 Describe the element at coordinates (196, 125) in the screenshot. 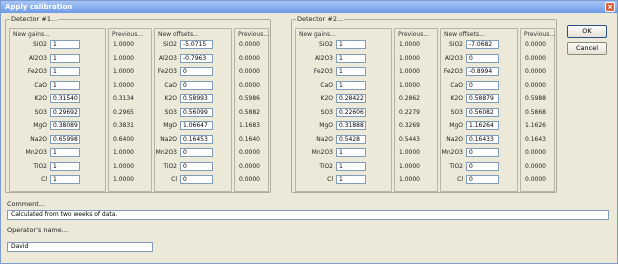

I see `offset-input: 1.06647` at that location.